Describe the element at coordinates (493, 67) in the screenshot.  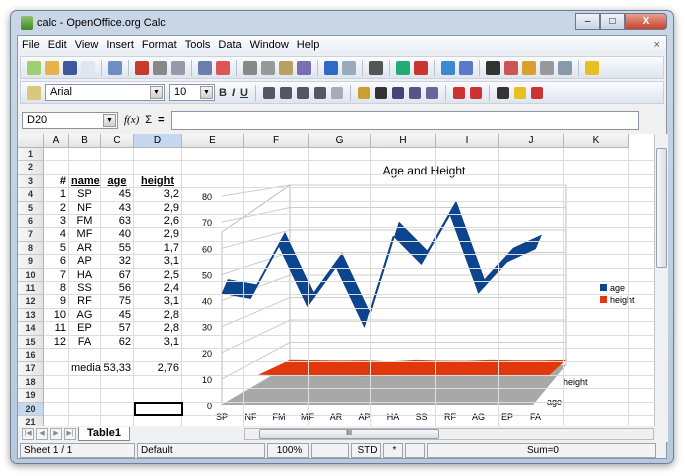
I see `find-replace-icon` at that location.